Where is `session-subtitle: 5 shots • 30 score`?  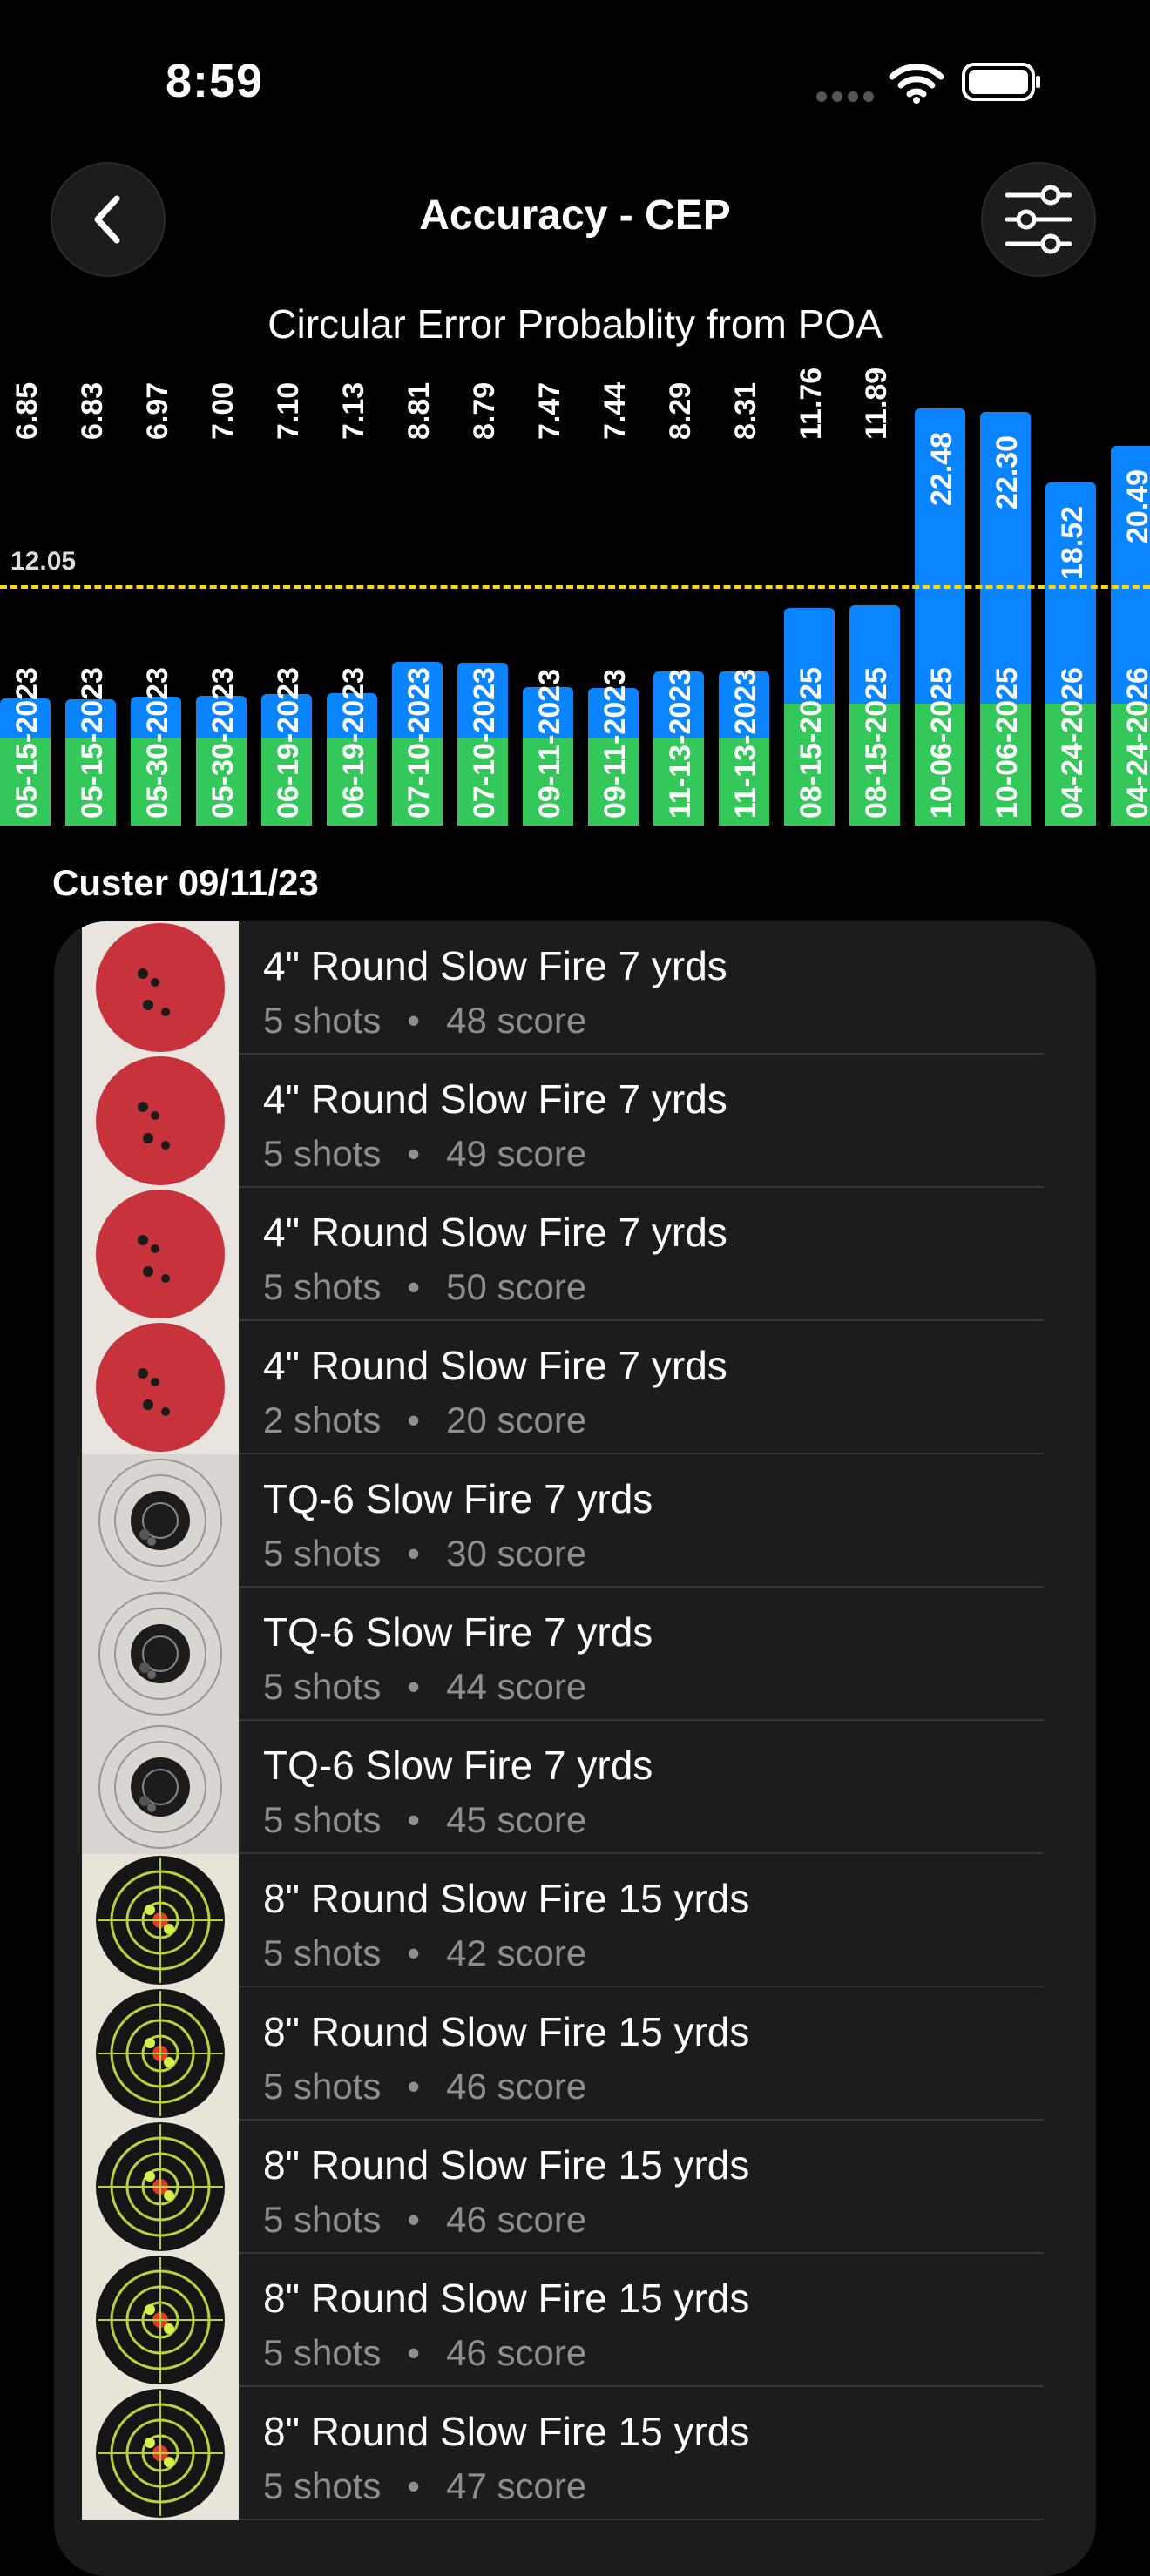 session-subtitle: 5 shots • 30 score is located at coordinates (425, 1554).